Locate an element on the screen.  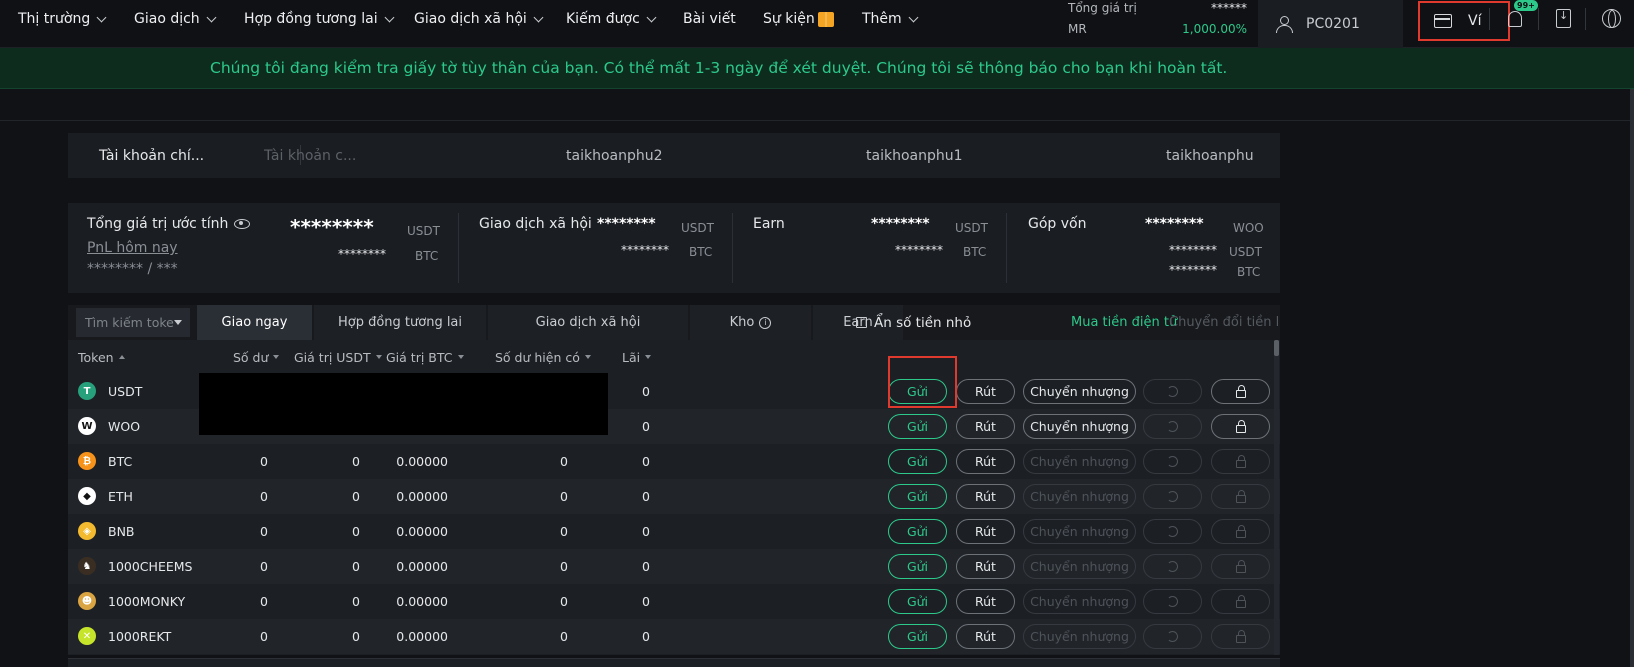
header-balance: Số dư is located at coordinates (256, 357).